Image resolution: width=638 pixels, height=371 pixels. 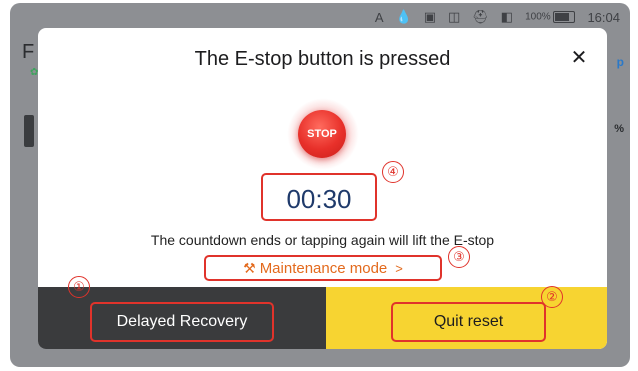 I want to click on delayed-recovery-button: Delayed Recovery, so click(x=182, y=322).